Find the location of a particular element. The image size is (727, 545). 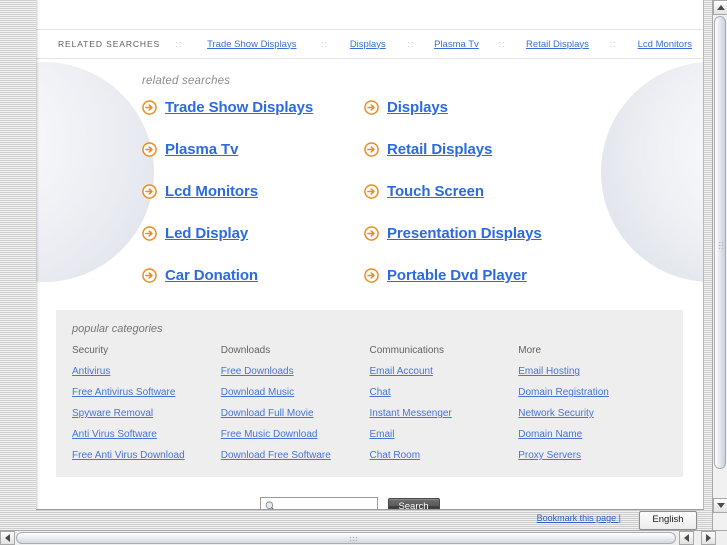

related-search-item: Led Display is located at coordinates (253, 233).